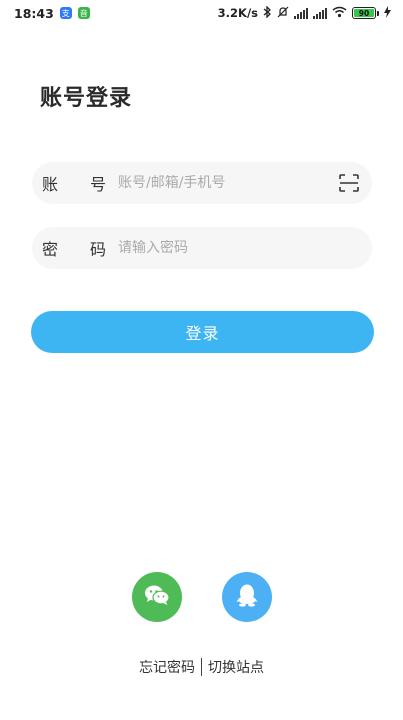 The image size is (403, 720). I want to click on alipay-notification-icon: 支, so click(65, 13).